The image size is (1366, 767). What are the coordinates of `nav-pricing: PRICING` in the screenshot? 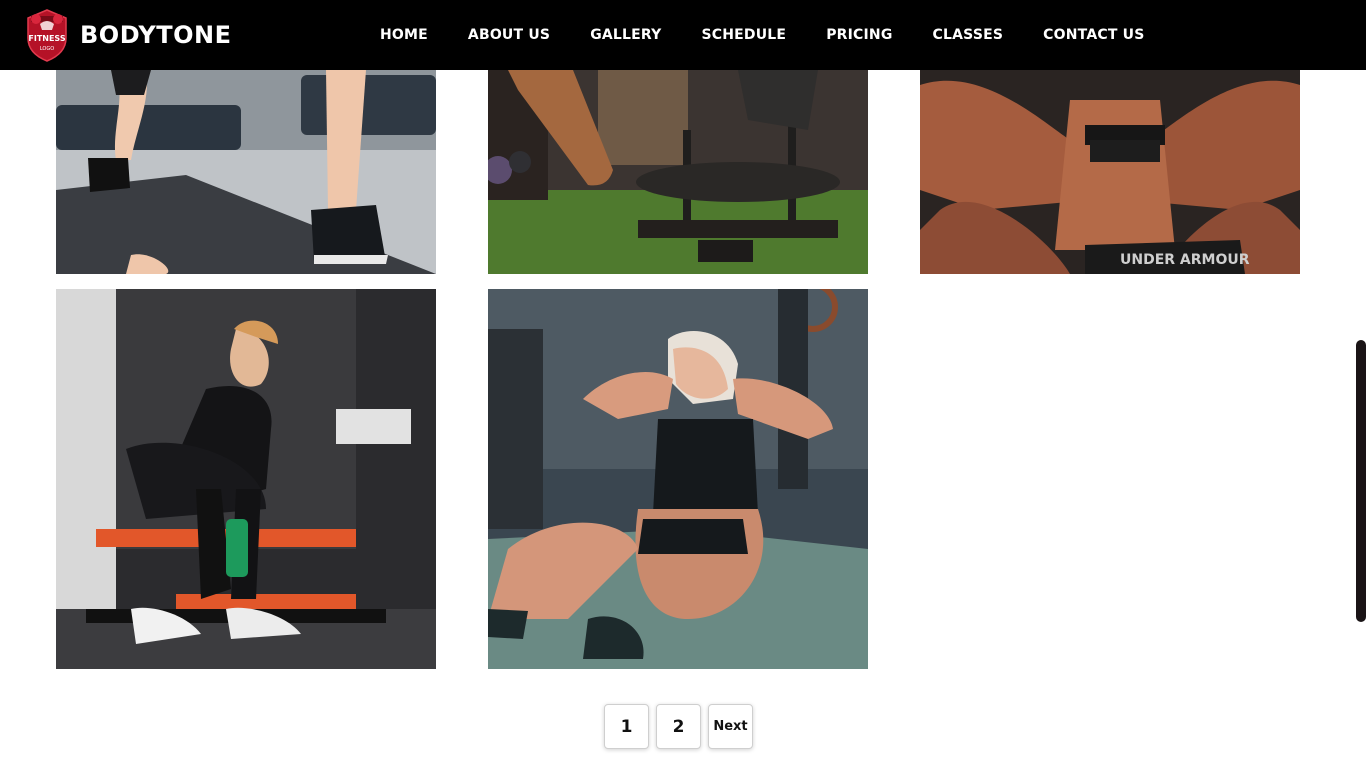 It's located at (859, 35).